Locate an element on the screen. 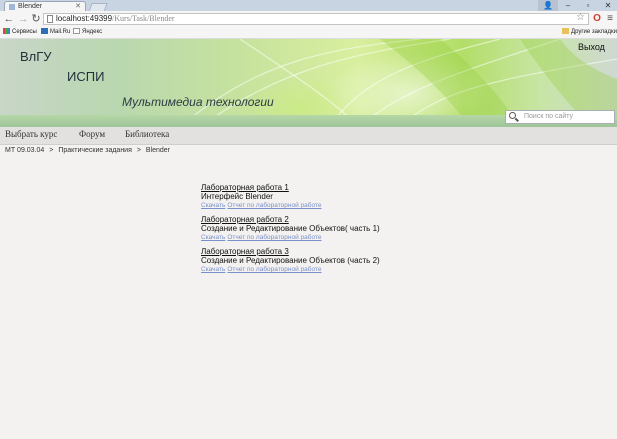  site-tagline: Мультимедиа технологии is located at coordinates (198, 102).